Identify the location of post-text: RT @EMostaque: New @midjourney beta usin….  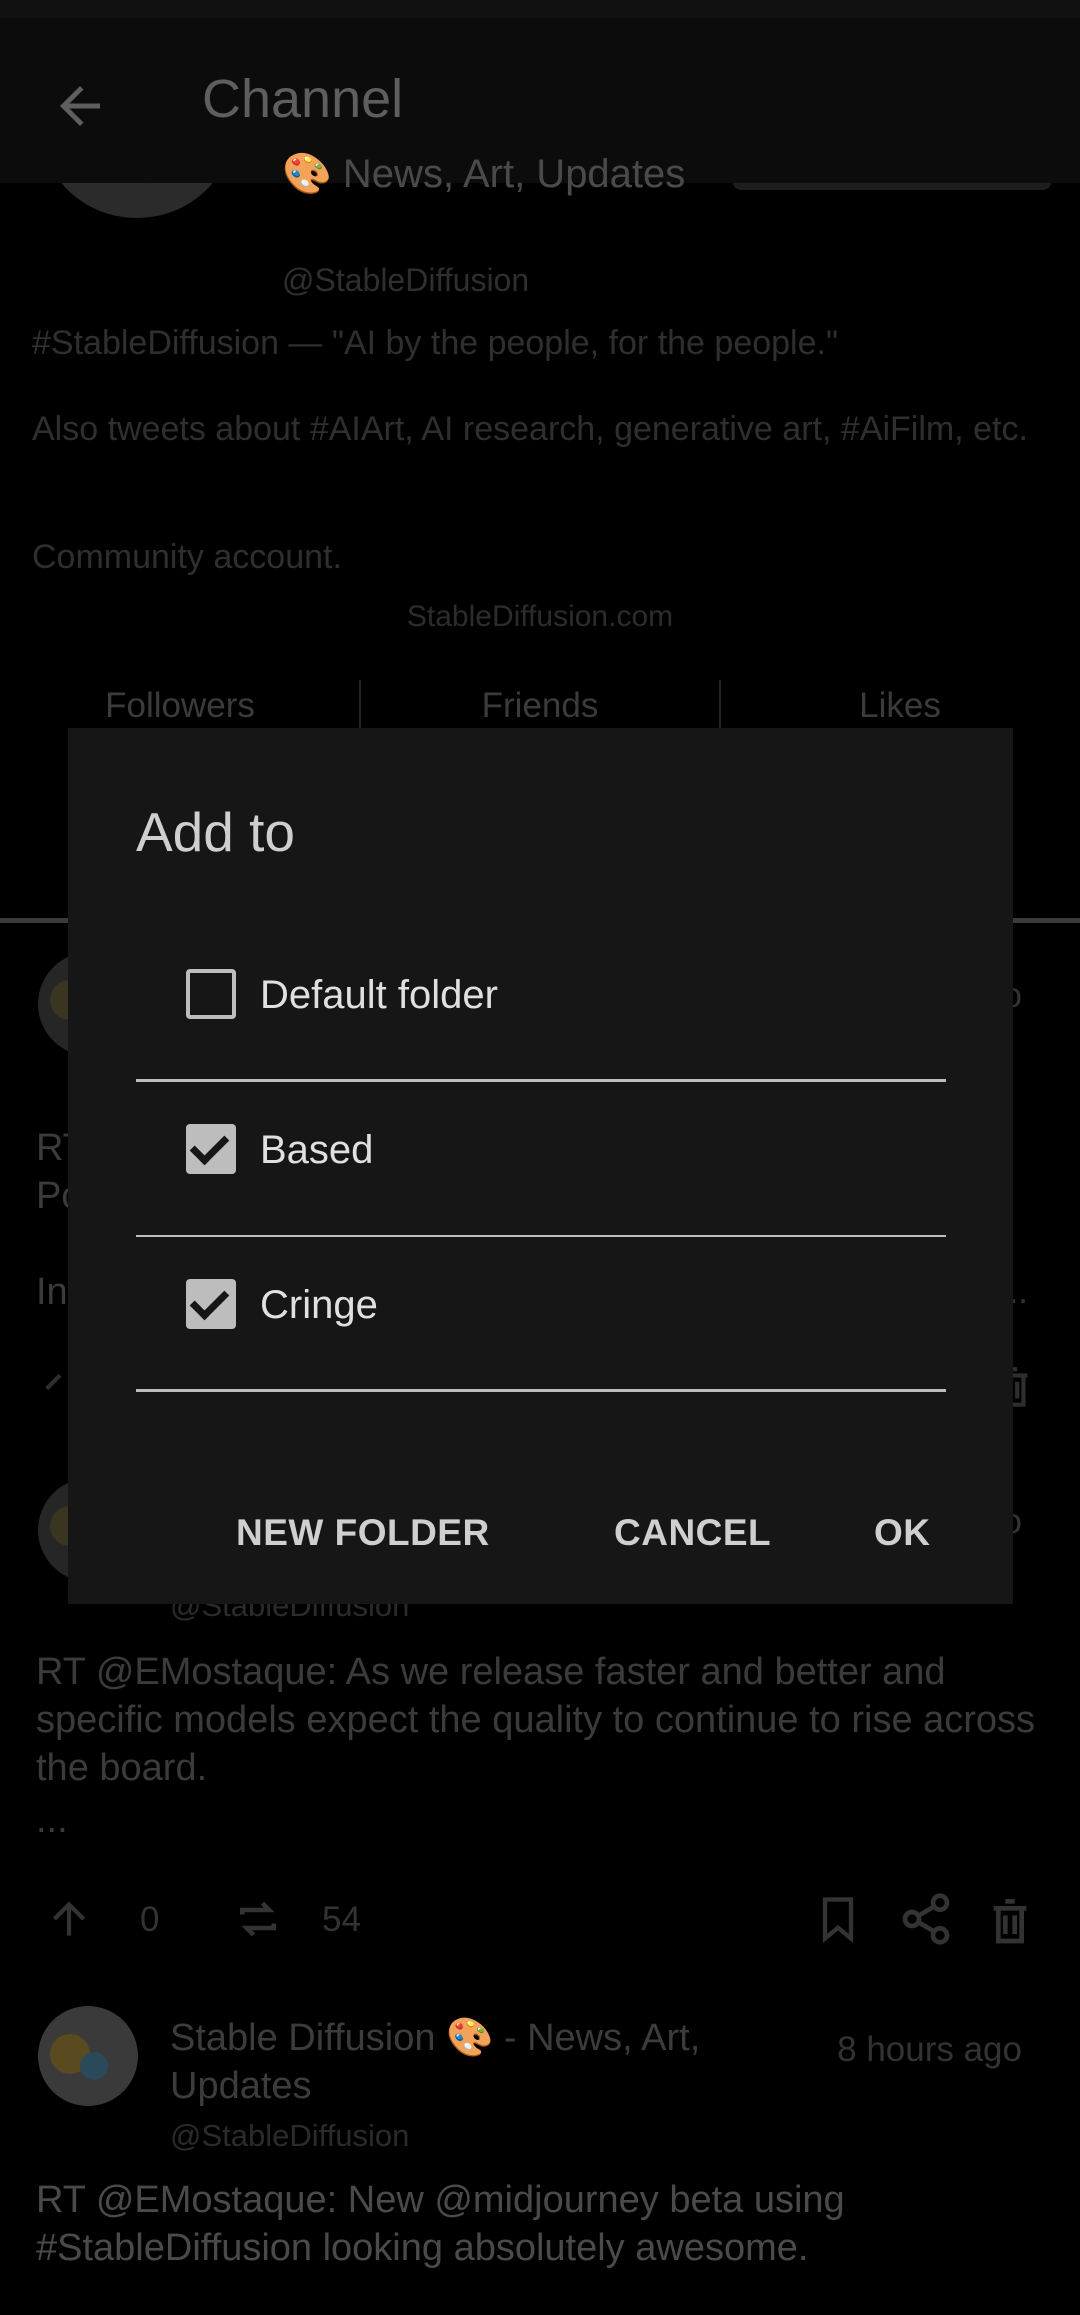
(440, 2224).